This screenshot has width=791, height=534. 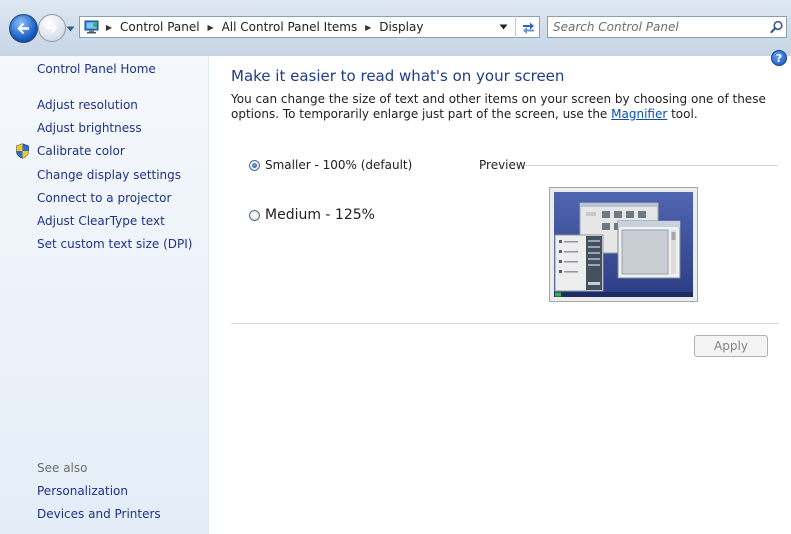 What do you see at coordinates (82, 491) in the screenshot?
I see `see-also-personalization: Personalization` at bounding box center [82, 491].